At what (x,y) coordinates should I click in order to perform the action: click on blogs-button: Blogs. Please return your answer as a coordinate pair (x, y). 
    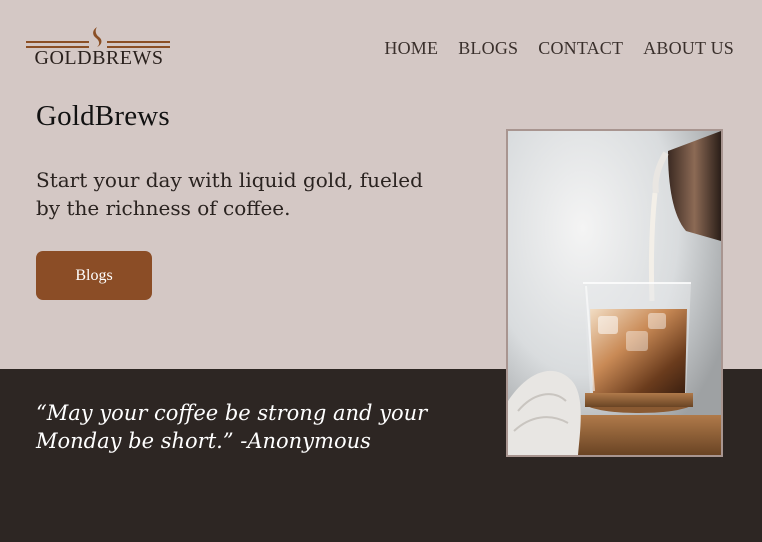
    Looking at the image, I should click on (94, 275).